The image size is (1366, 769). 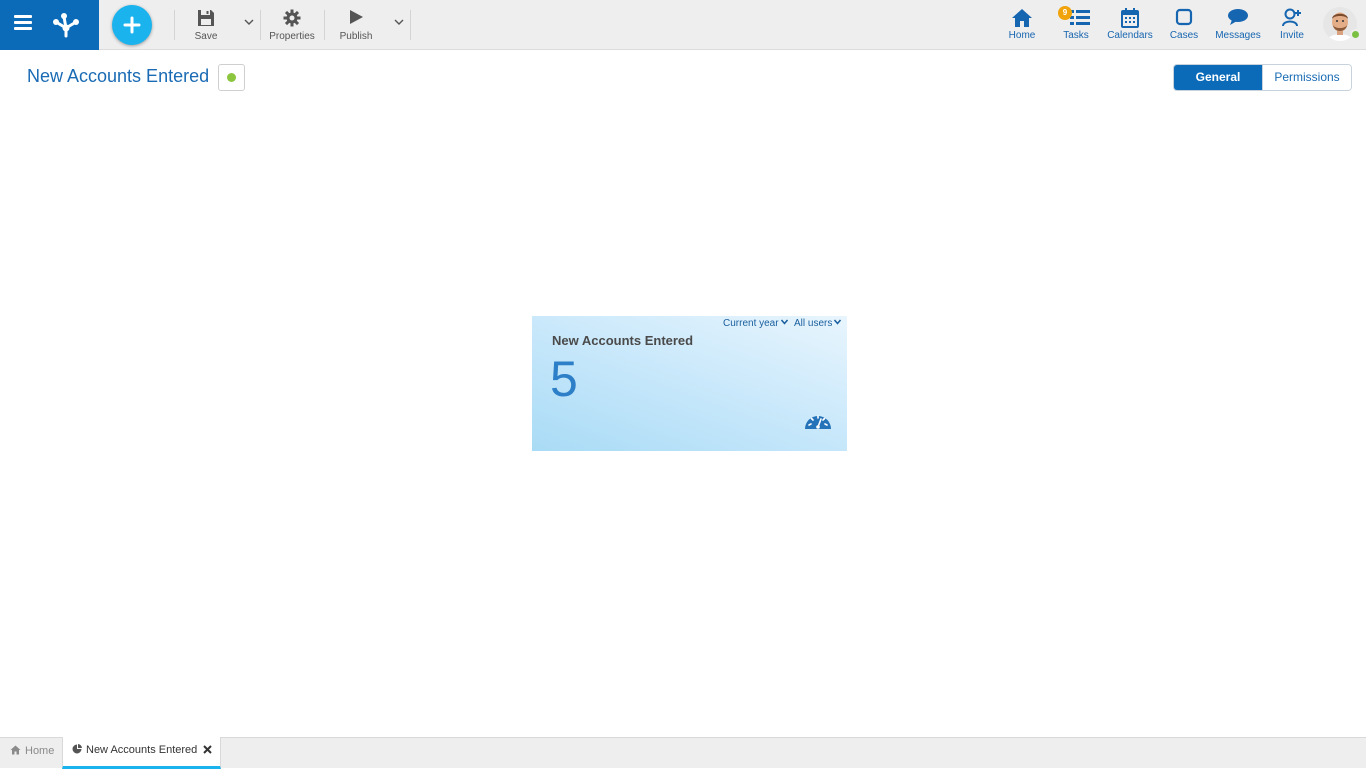 What do you see at coordinates (142, 750) in the screenshot?
I see `bottom-tab-indicator-label: New Accounts Entered` at bounding box center [142, 750].